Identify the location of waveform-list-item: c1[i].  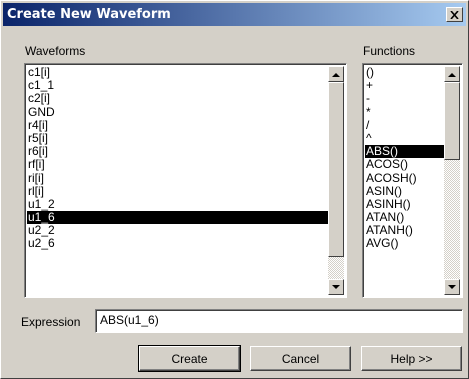
(177, 72).